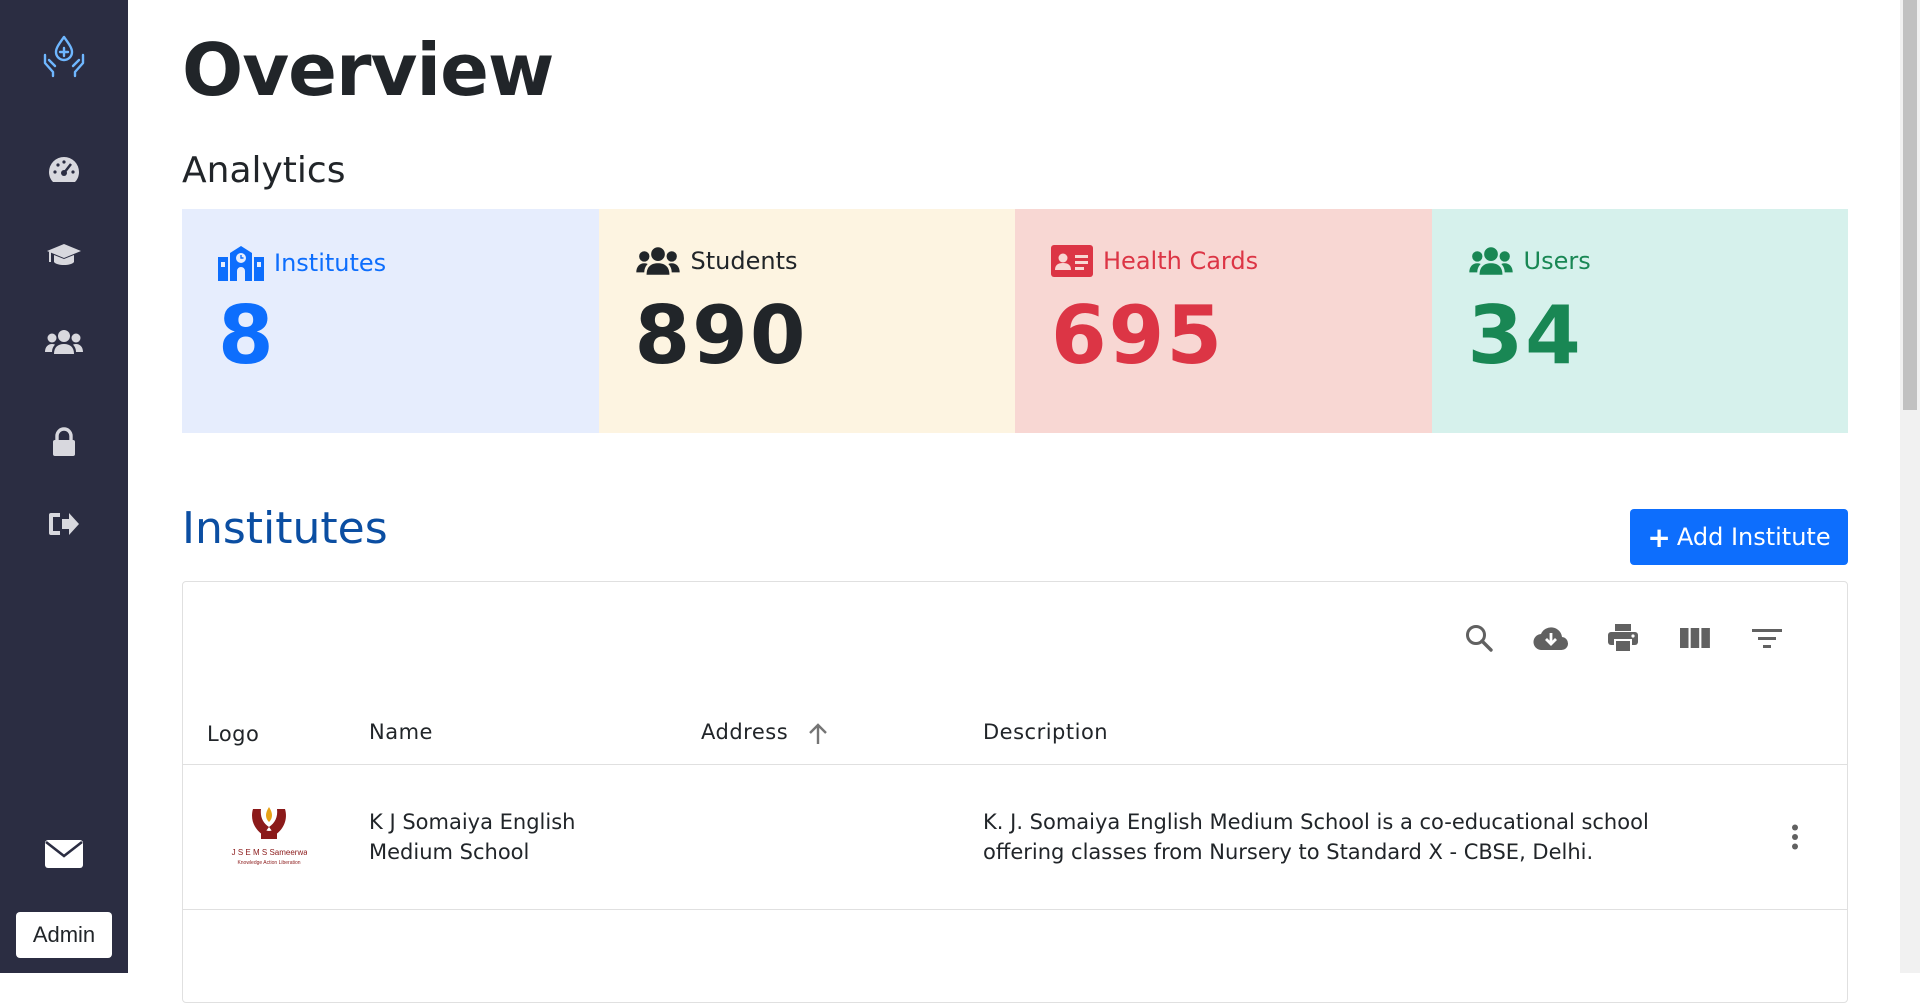 This screenshot has height=1003, width=1920. Describe the element at coordinates (285, 528) in the screenshot. I see `institutes-heading: Institutes` at that location.